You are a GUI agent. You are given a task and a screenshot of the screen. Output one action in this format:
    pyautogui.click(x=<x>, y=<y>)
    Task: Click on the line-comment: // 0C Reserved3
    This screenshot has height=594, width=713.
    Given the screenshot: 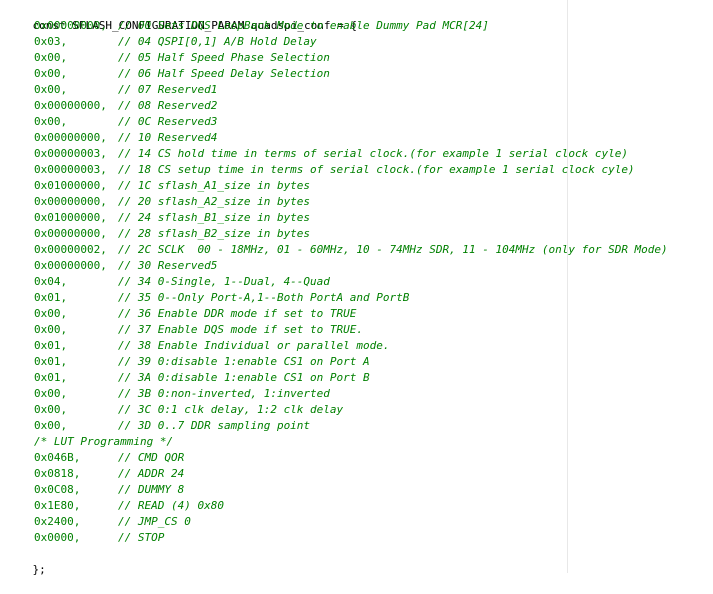 What is the action you would take?
    pyautogui.click(x=168, y=121)
    